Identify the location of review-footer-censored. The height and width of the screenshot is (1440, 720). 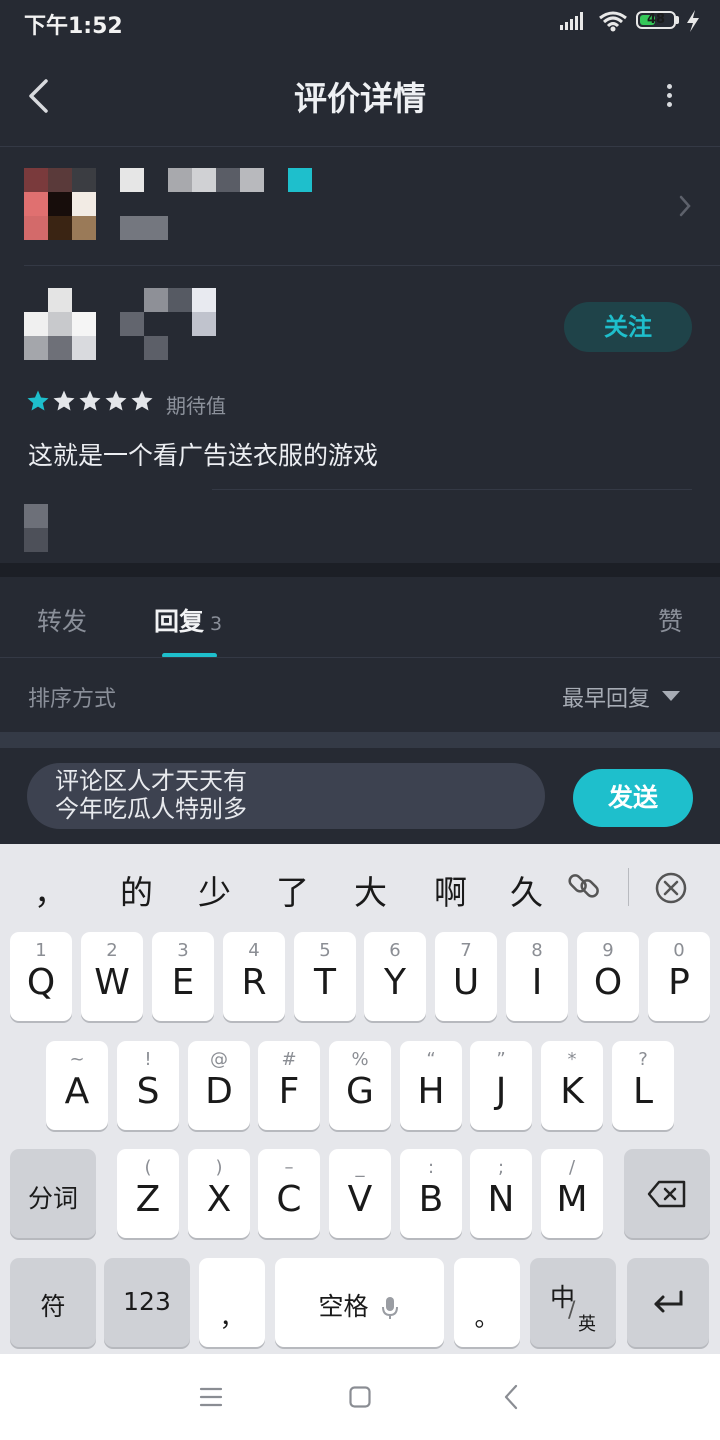
(36, 528).